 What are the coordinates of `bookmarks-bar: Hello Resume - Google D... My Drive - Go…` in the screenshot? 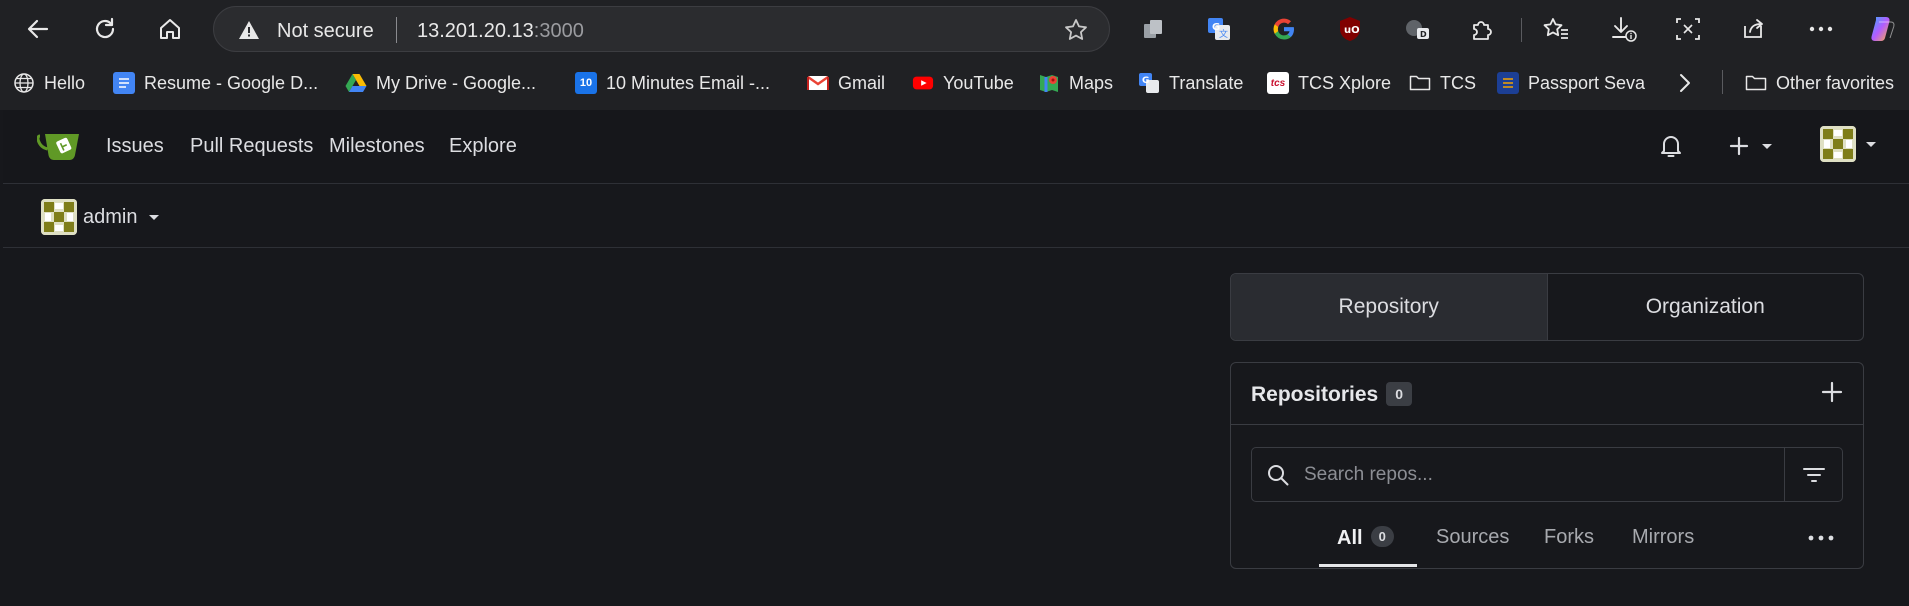 It's located at (954, 82).